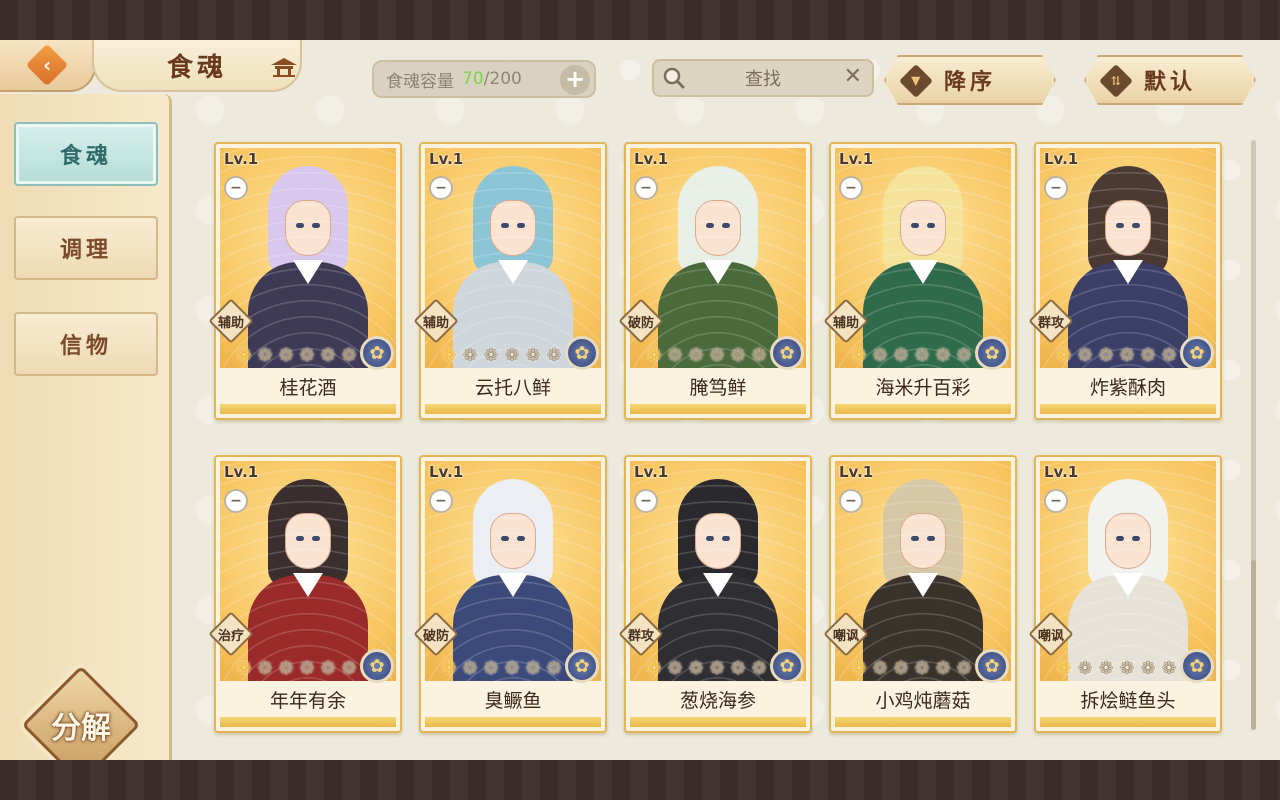 The height and width of the screenshot is (800, 1280). What do you see at coordinates (718, 387) in the screenshot?
I see `card-name: 腌笃鲜` at bounding box center [718, 387].